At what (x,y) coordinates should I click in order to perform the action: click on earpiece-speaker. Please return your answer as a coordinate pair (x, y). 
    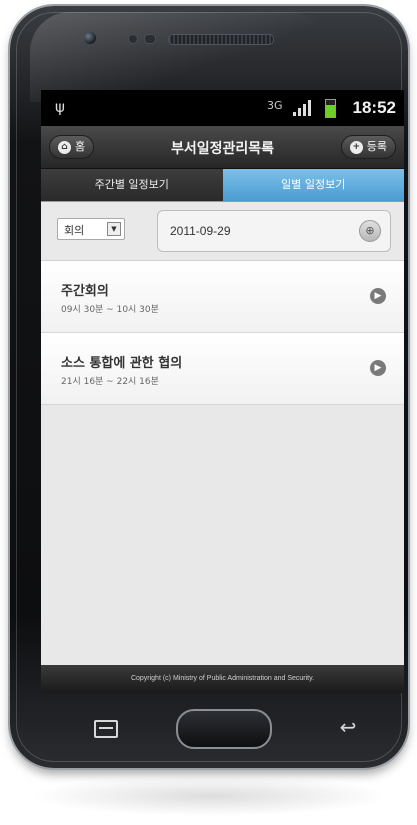
    Looking at the image, I should click on (221, 39).